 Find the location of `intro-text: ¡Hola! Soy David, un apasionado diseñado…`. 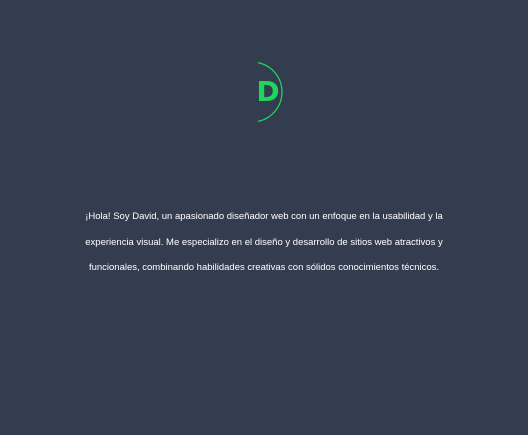

intro-text: ¡Hola! Soy David, un apasionado diseñado… is located at coordinates (264, 242).